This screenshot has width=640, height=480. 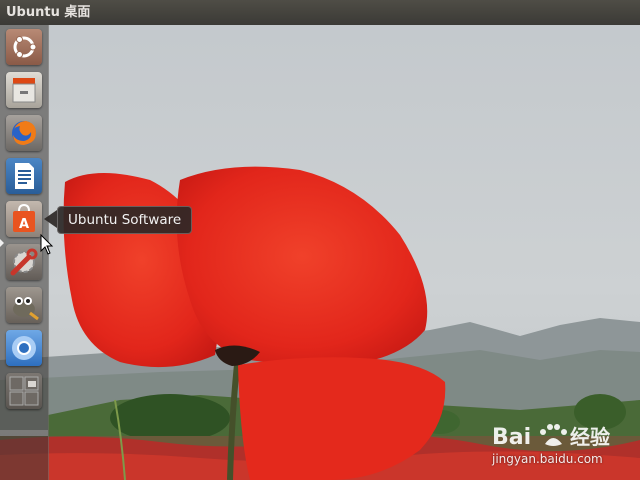 I want to click on file-cabinet-icon, so click(x=24, y=90).